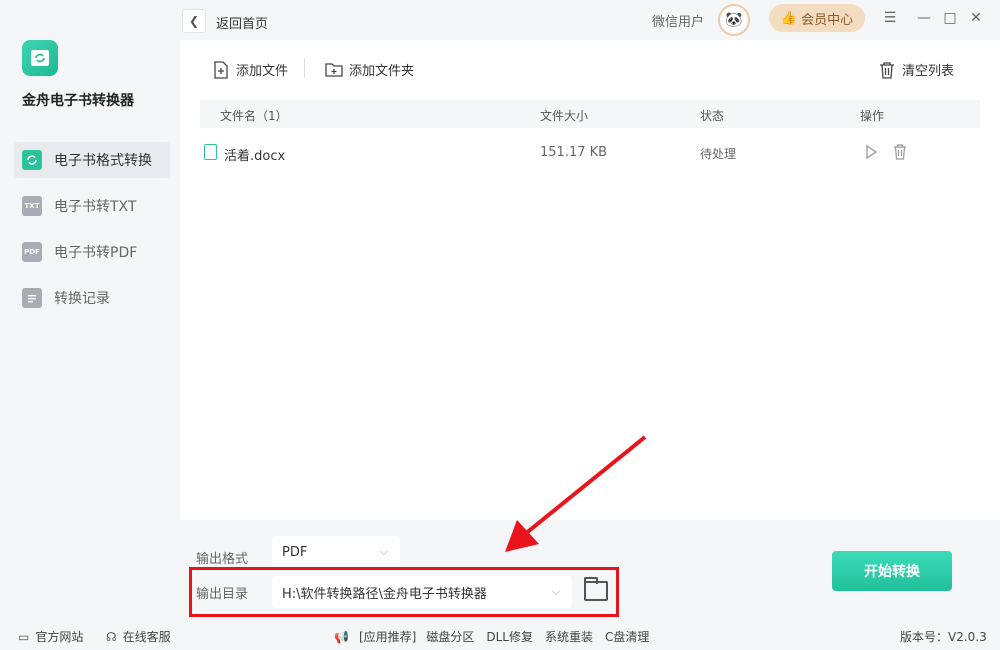 The image size is (1000, 650). What do you see at coordinates (103, 161) in the screenshot?
I see `sidebar-item-label: 电子书格式转换` at bounding box center [103, 161].